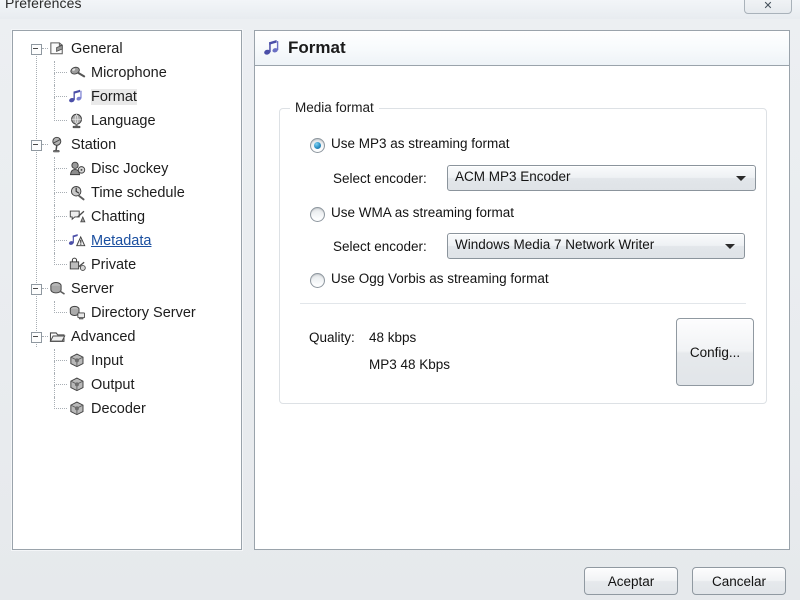 Image resolution: width=800 pixels, height=600 pixels. I want to click on metadata-icon, so click(77, 240).